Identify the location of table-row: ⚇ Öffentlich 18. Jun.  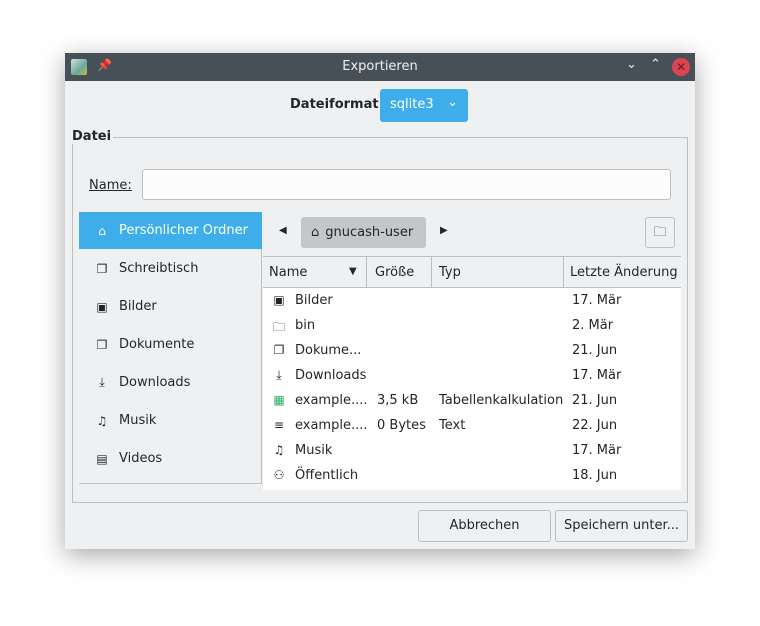
(472, 475).